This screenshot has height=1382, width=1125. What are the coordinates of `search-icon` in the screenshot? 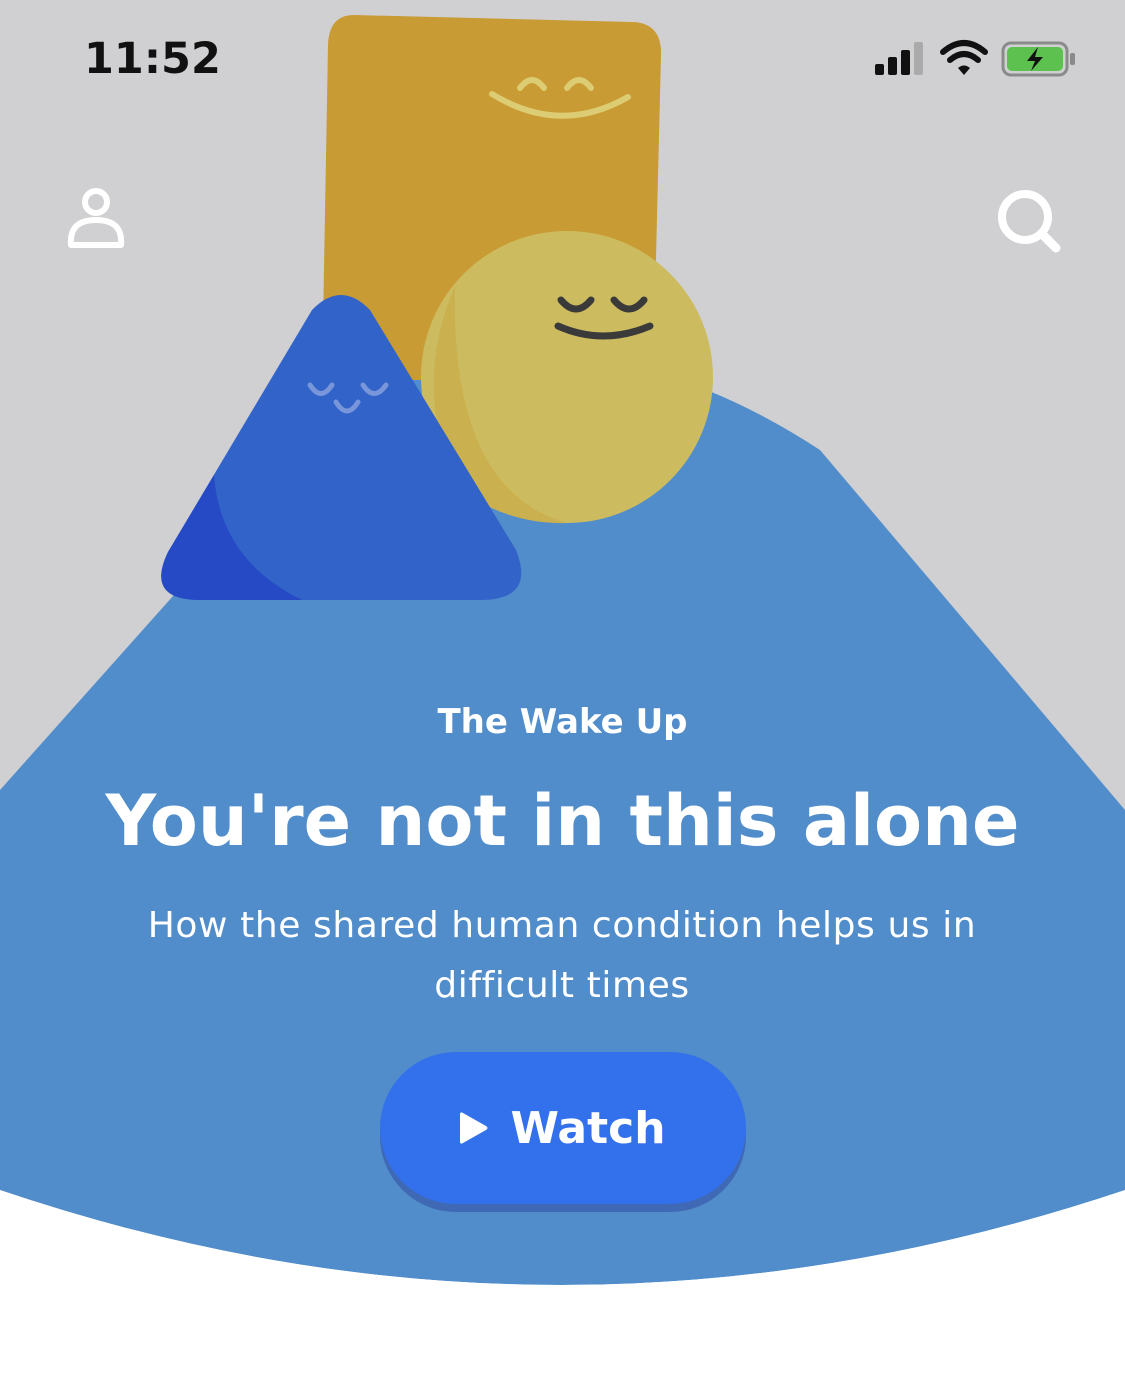 It's located at (1029, 219).